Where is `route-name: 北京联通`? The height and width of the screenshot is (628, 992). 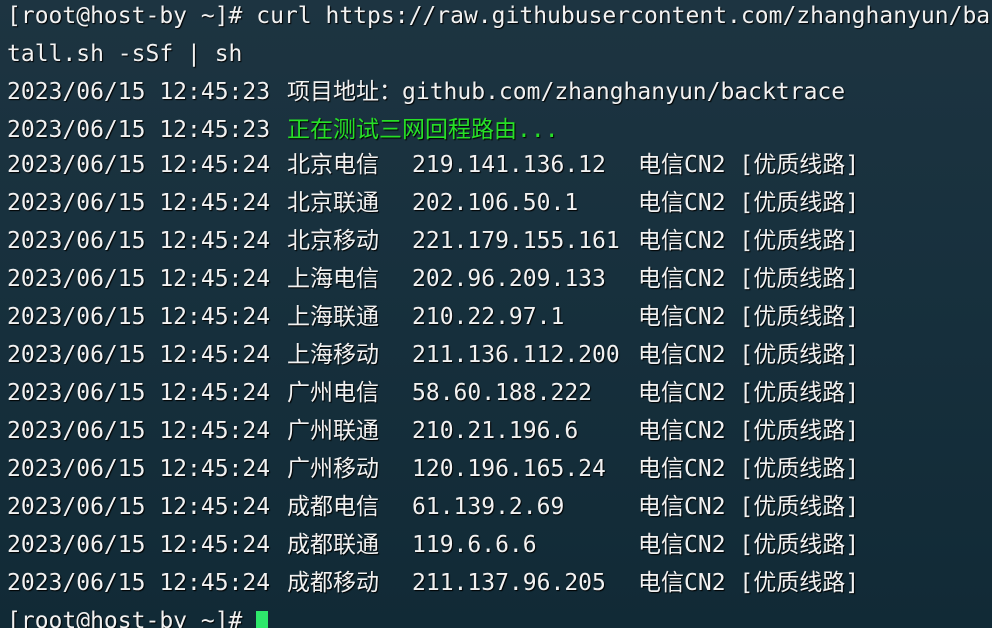 route-name: 北京联通 is located at coordinates (333, 203).